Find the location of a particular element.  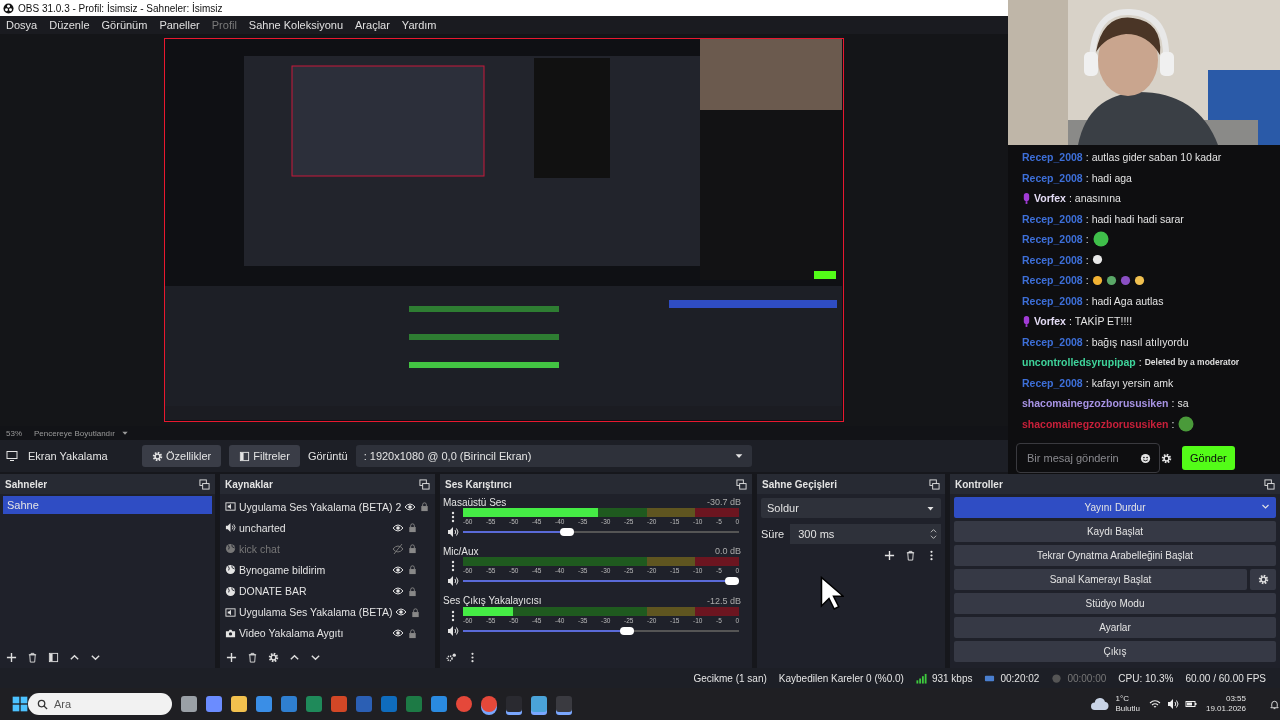

control-button: Ayarlar is located at coordinates (1115, 627).